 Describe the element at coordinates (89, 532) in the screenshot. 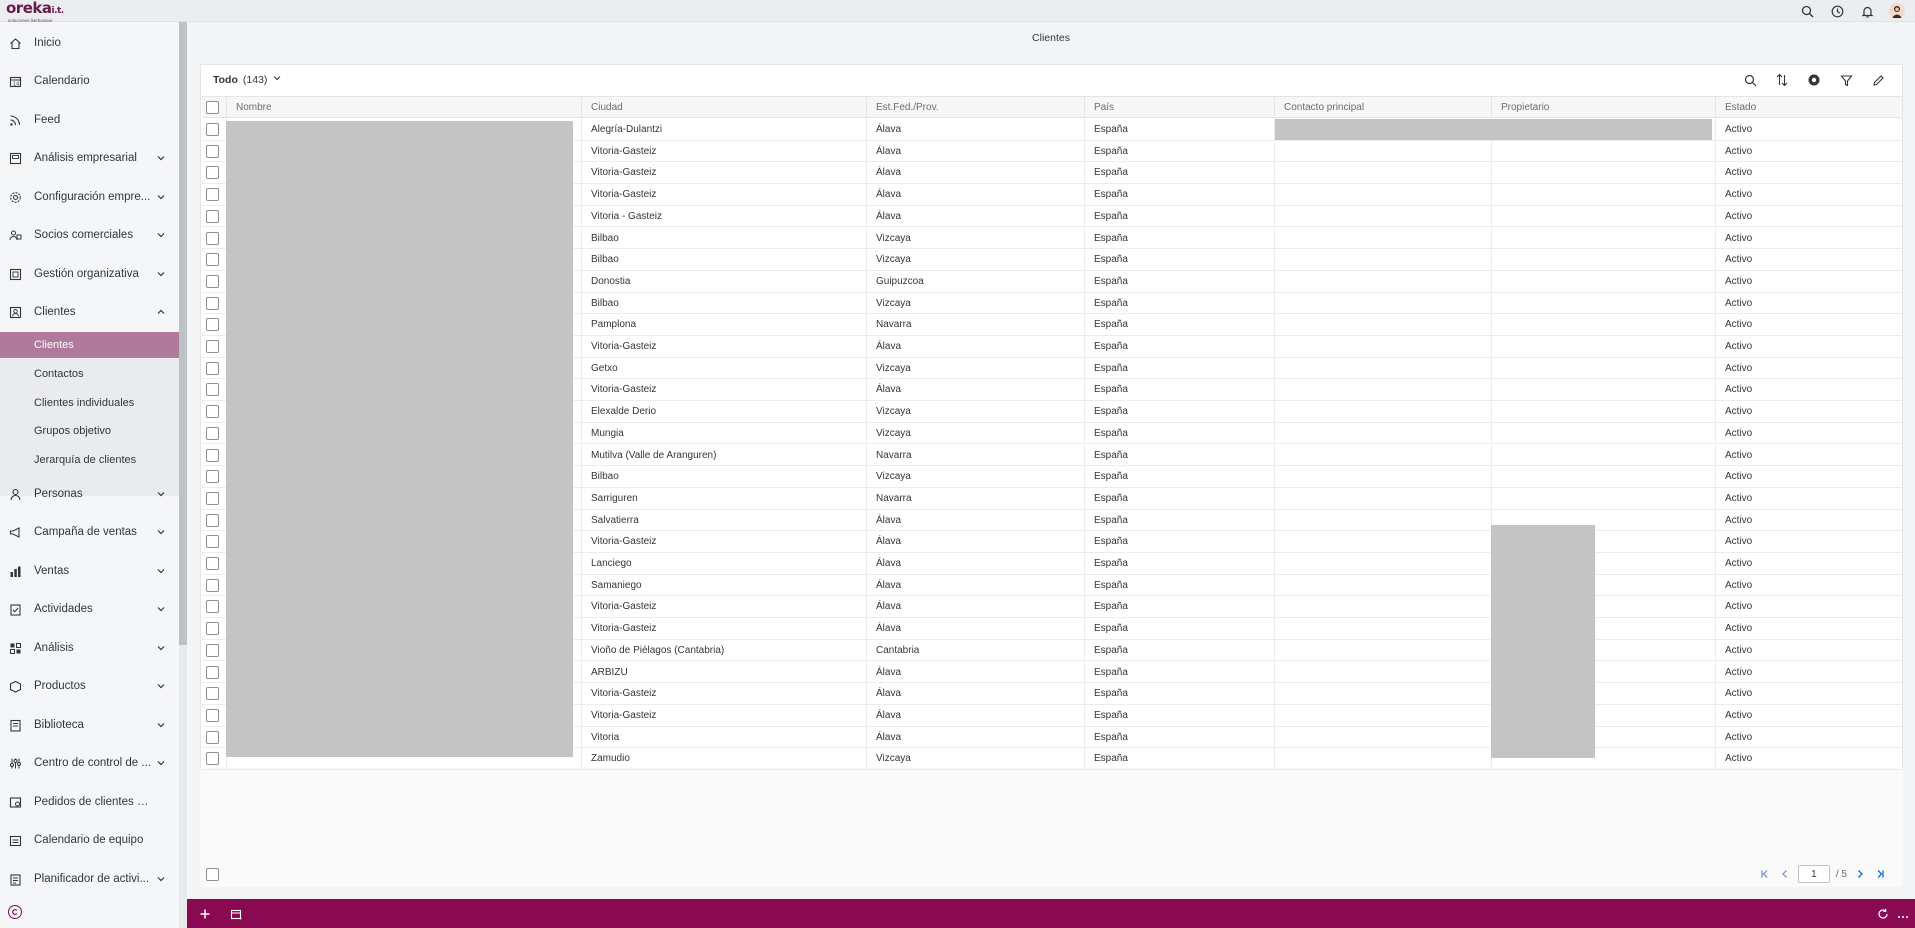

I see `sidebar-item-campana-ventas: Campaña de ventas` at that location.